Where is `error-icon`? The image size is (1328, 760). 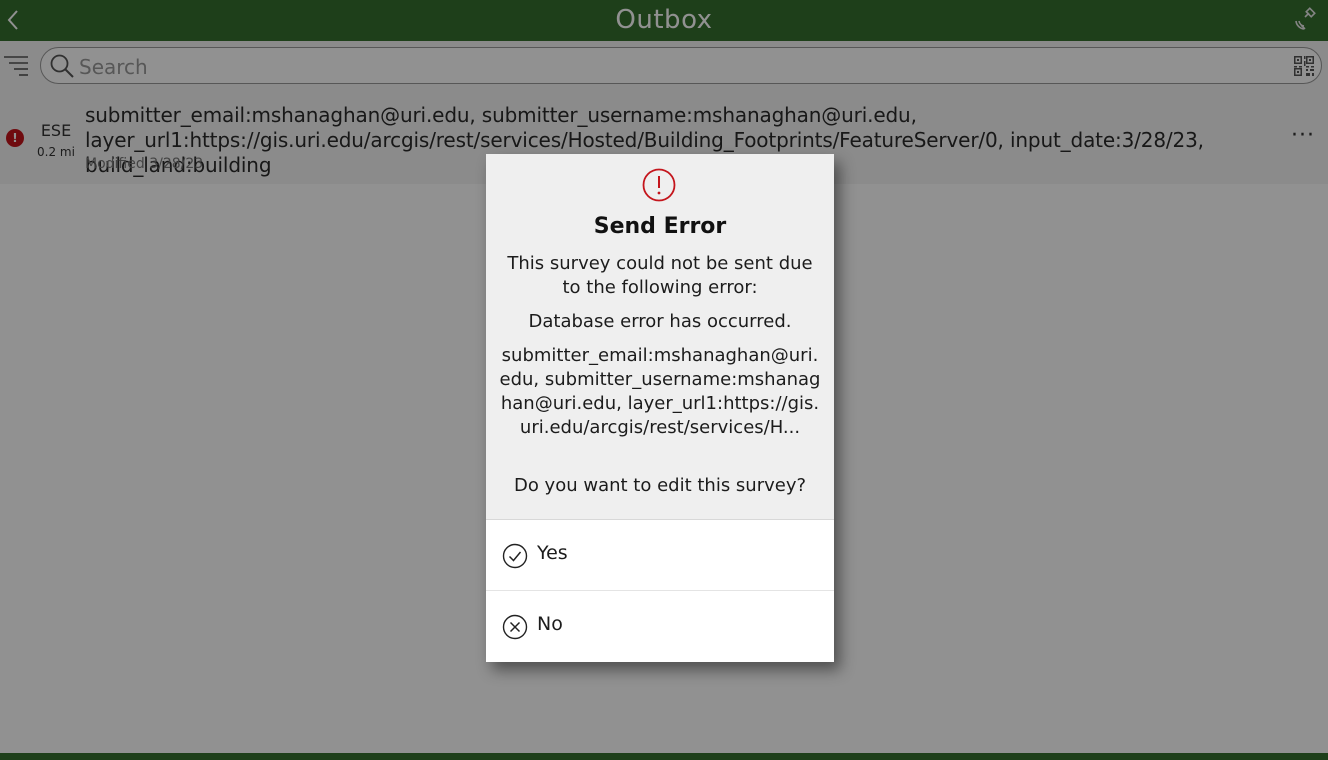 error-icon is located at coordinates (659, 185).